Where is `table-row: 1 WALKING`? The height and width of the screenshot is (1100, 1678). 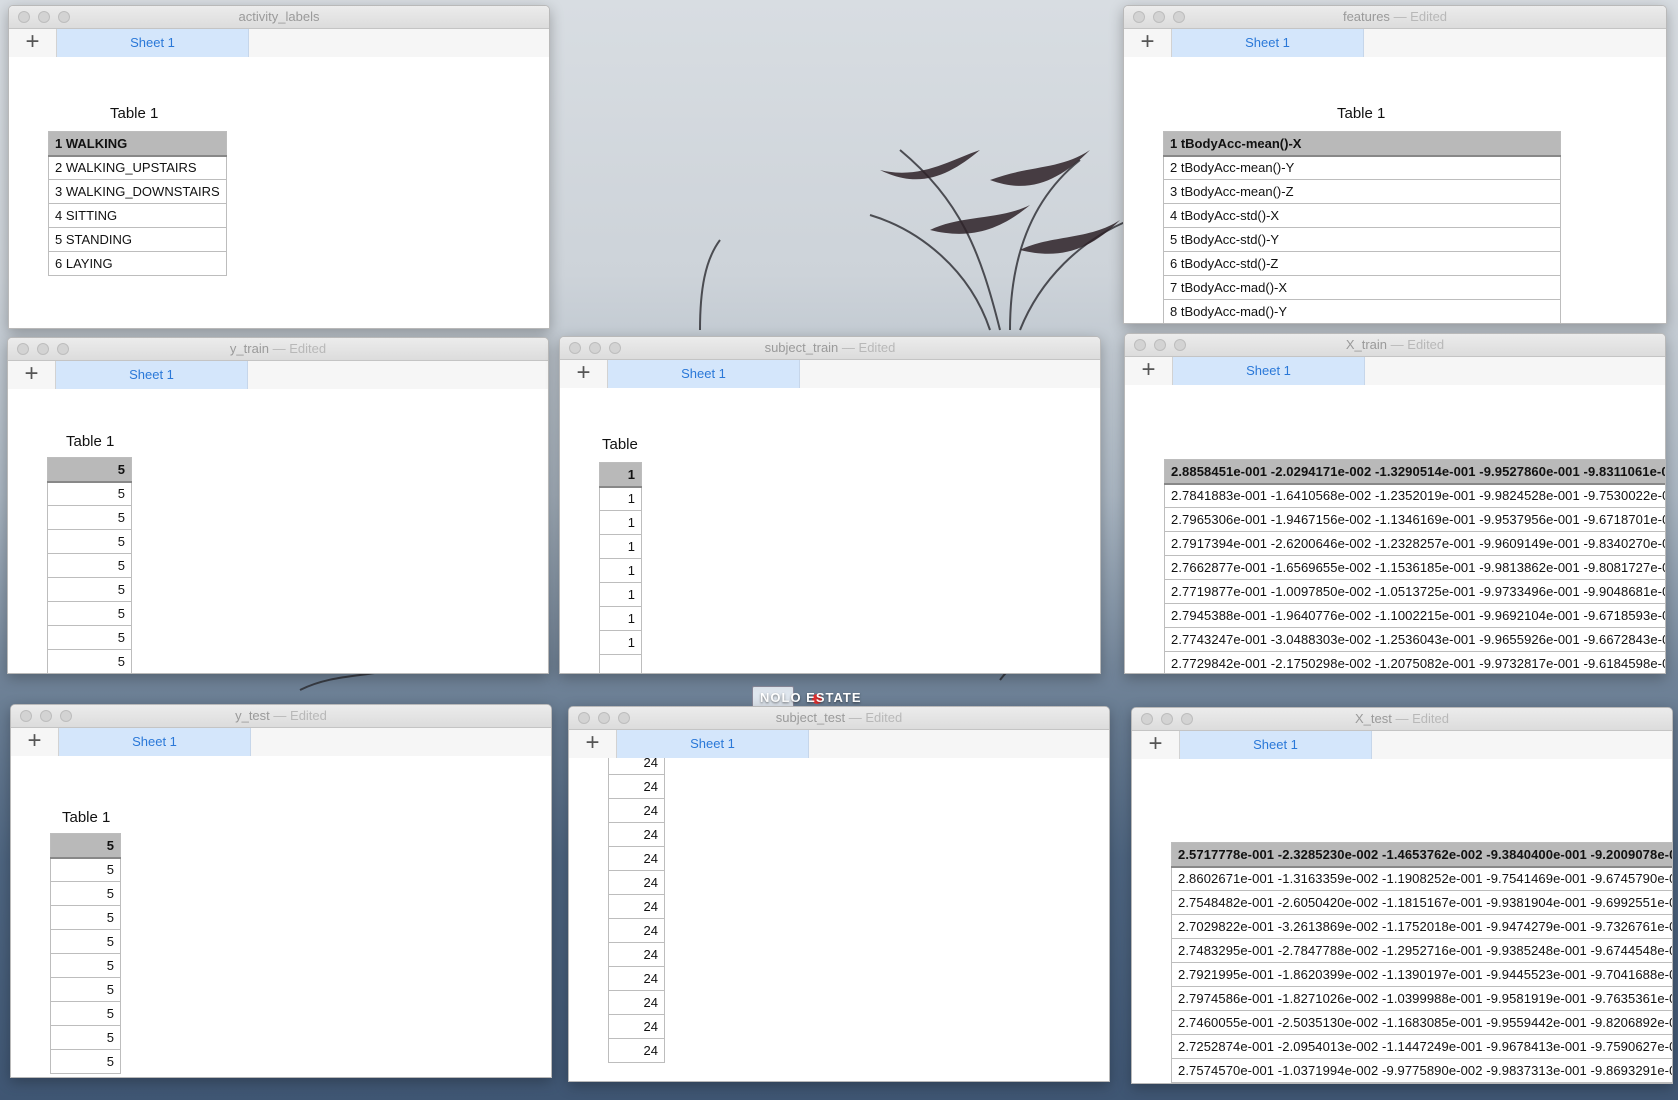 table-row: 1 WALKING is located at coordinates (137, 144).